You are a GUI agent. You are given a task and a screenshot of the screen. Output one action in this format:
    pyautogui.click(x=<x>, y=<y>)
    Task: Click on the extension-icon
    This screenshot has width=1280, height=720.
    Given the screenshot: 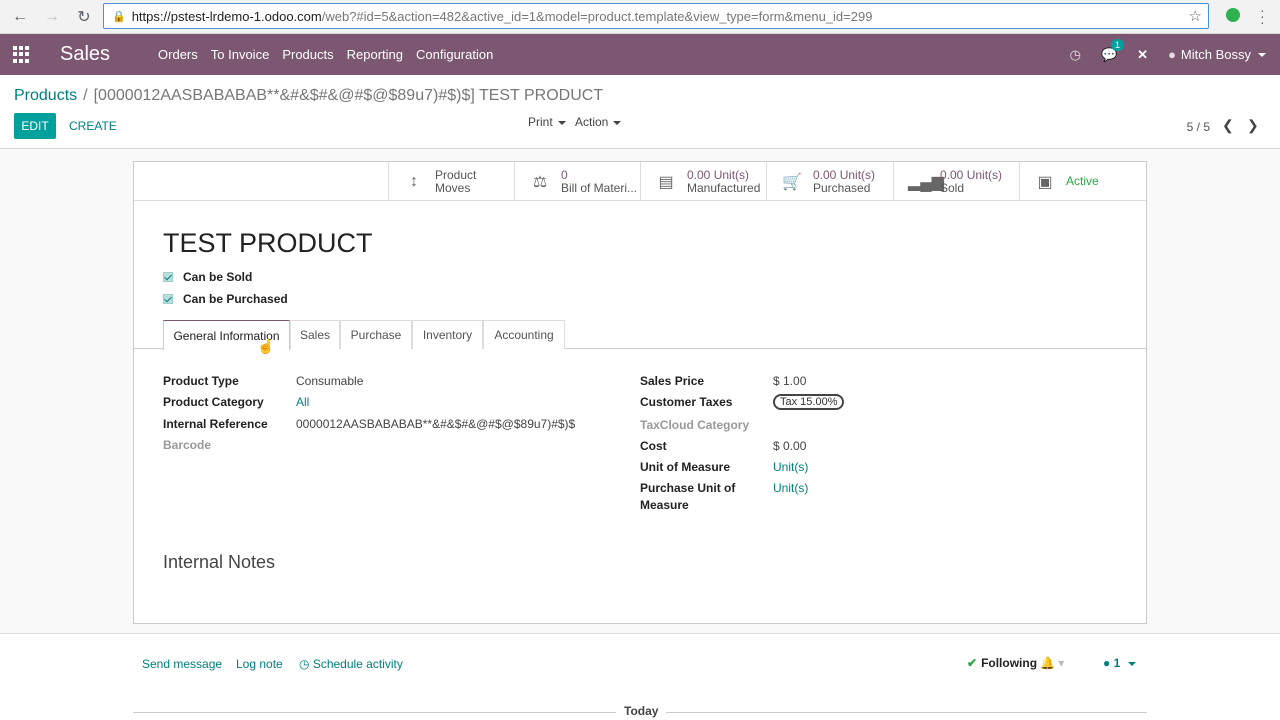 What is the action you would take?
    pyautogui.click(x=1233, y=15)
    